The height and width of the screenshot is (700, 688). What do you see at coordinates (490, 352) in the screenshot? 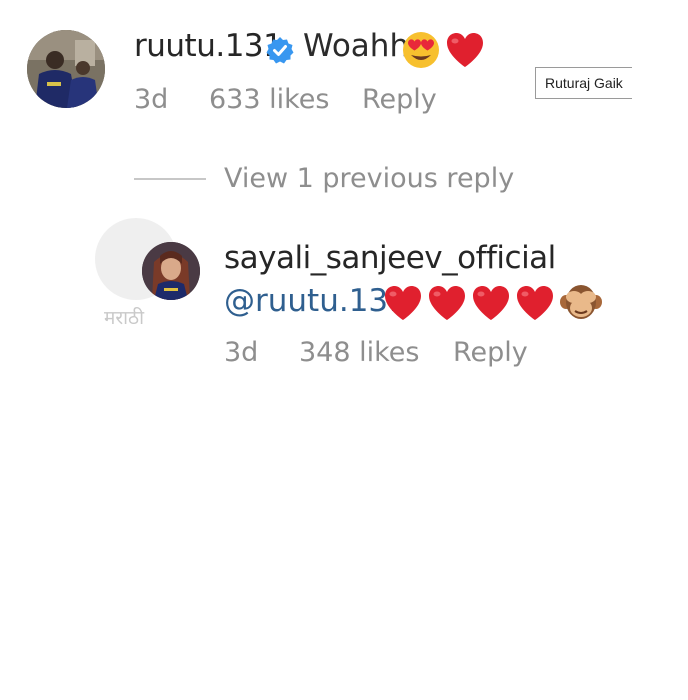
I see `reply-reply-button: Reply` at bounding box center [490, 352].